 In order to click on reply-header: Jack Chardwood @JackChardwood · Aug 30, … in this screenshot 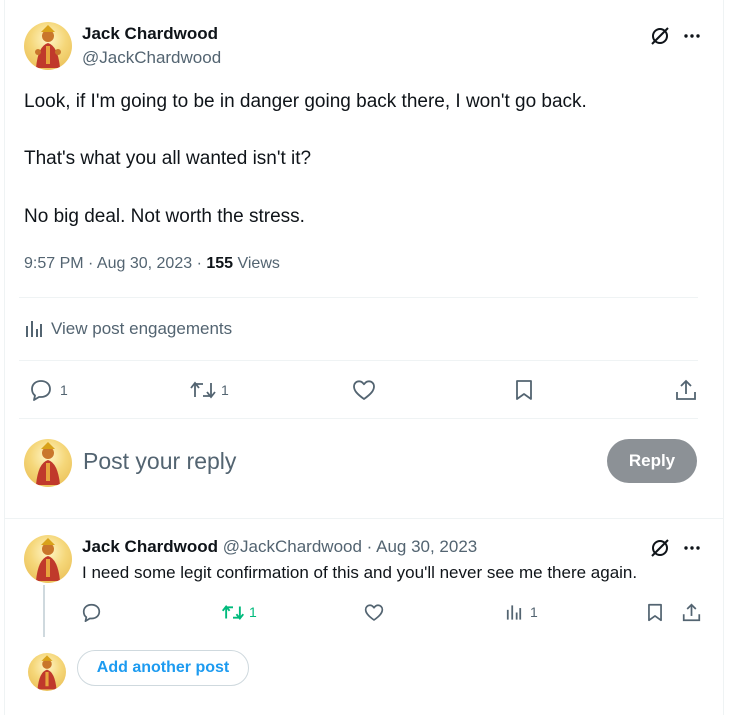, I will do `click(279, 547)`.